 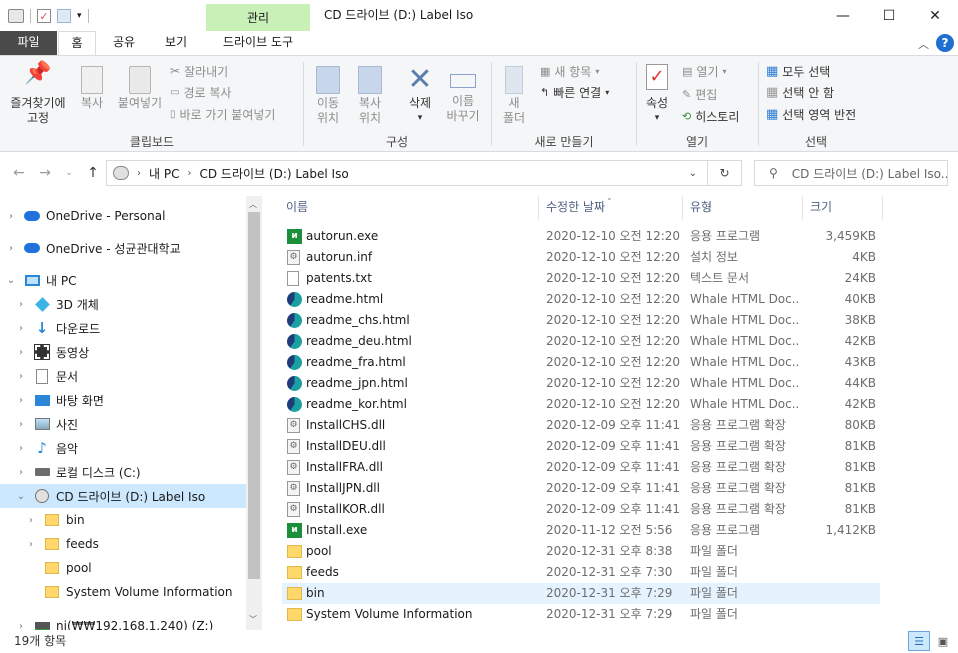 I want to click on tab-file: 파일, so click(x=28, y=43).